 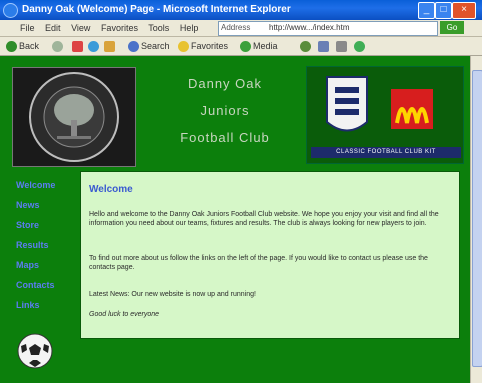 I want to click on nav-contacts: Contacts, so click(x=35, y=285).